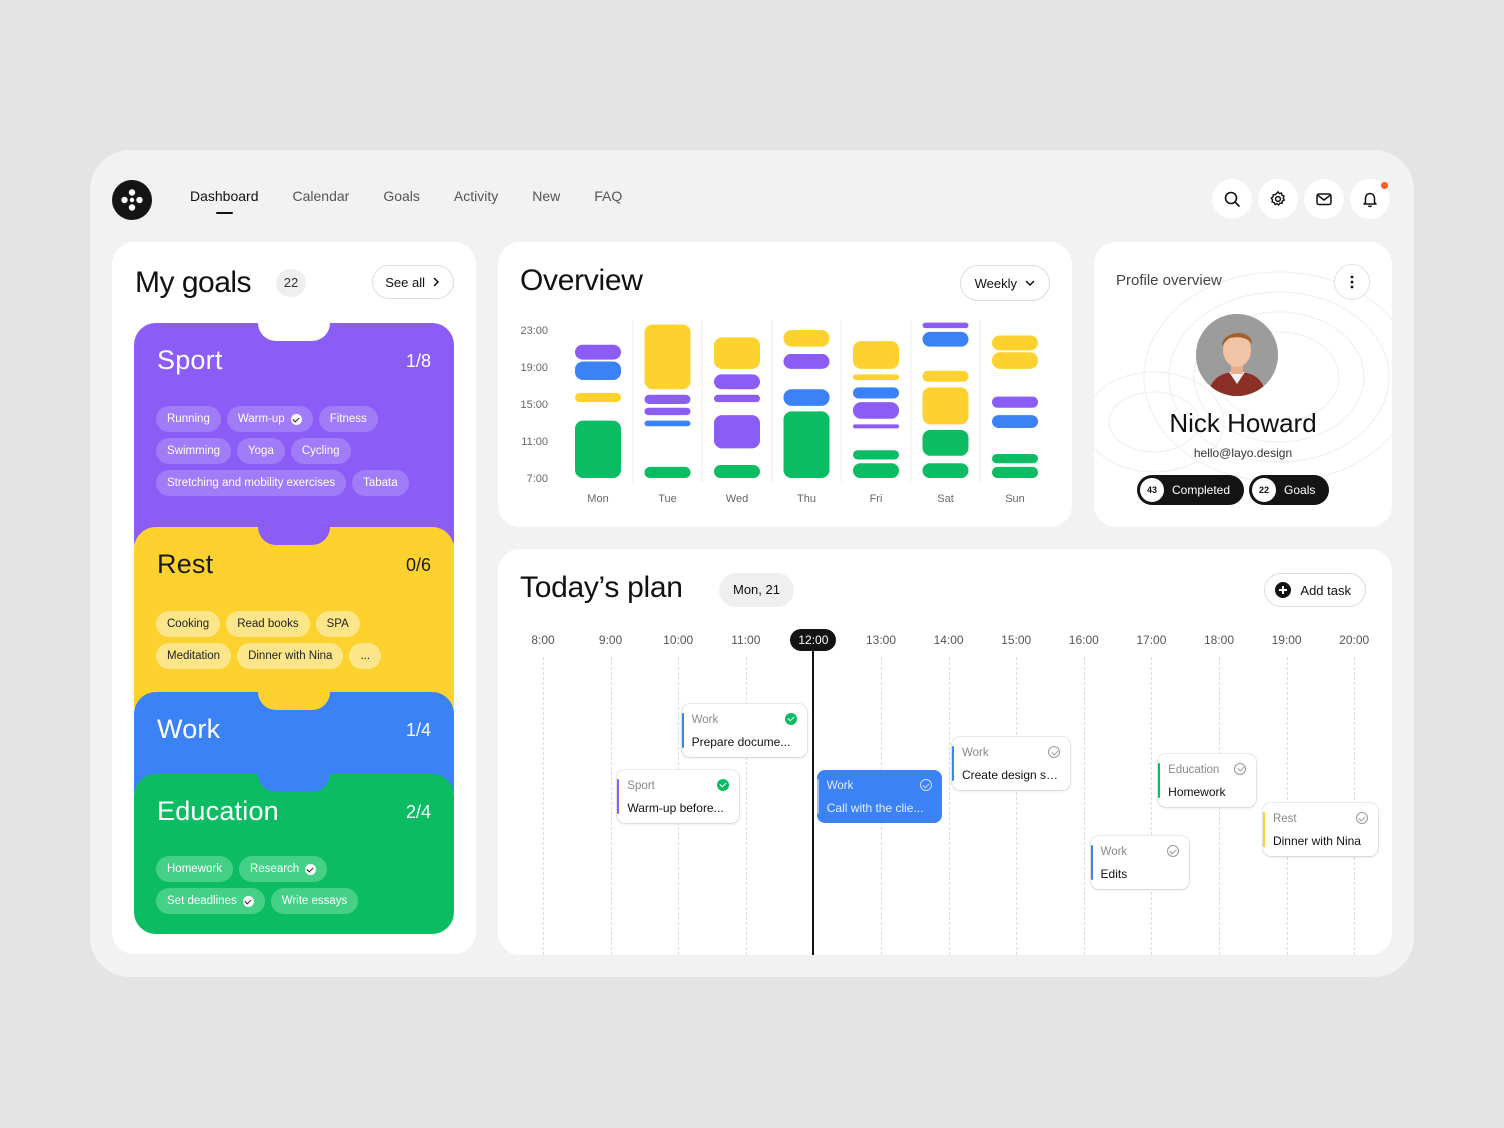 The height and width of the screenshot is (1128, 1504). Describe the element at coordinates (348, 419) in the screenshot. I see `goal-pill: Fitness` at that location.